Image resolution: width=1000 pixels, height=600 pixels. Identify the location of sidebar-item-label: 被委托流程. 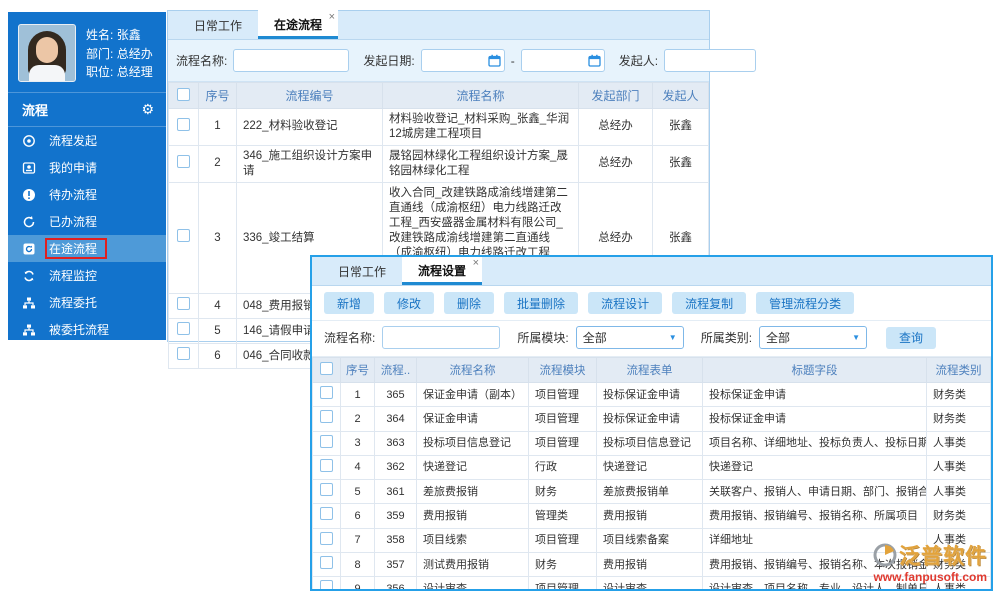
(79, 330).